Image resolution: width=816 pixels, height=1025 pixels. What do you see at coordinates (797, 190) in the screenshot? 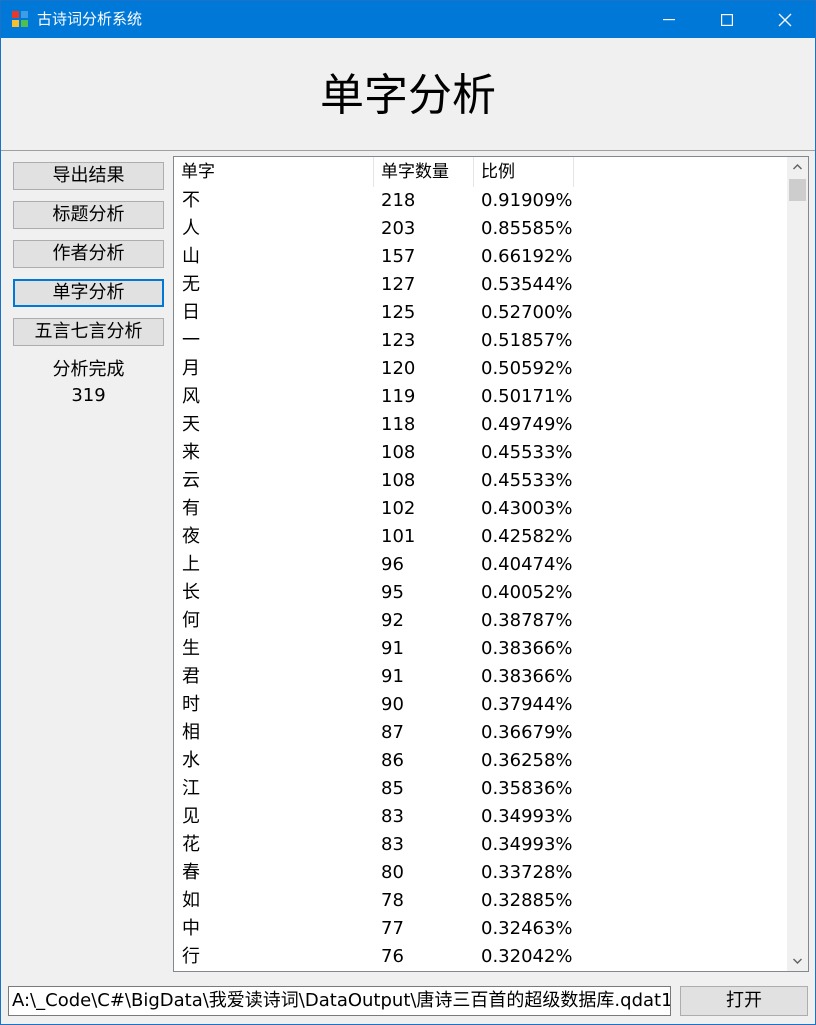
I see `scroll-thumb` at bounding box center [797, 190].